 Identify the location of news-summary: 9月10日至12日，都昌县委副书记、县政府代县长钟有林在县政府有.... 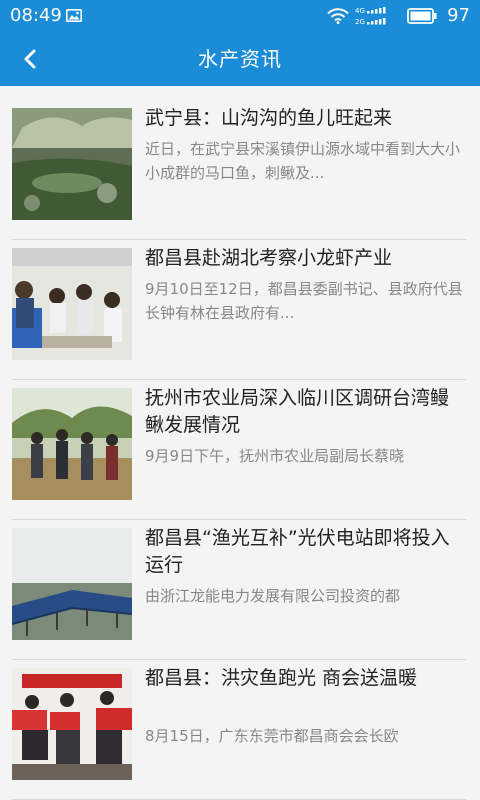
(304, 301).